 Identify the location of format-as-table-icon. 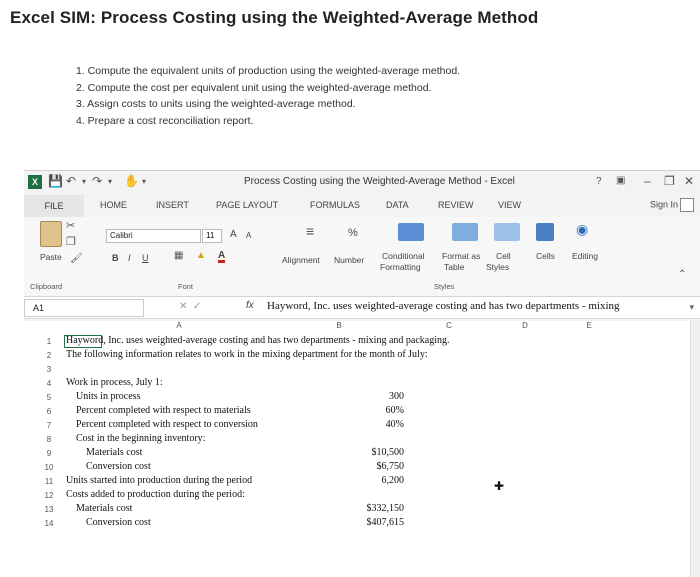
(465, 232).